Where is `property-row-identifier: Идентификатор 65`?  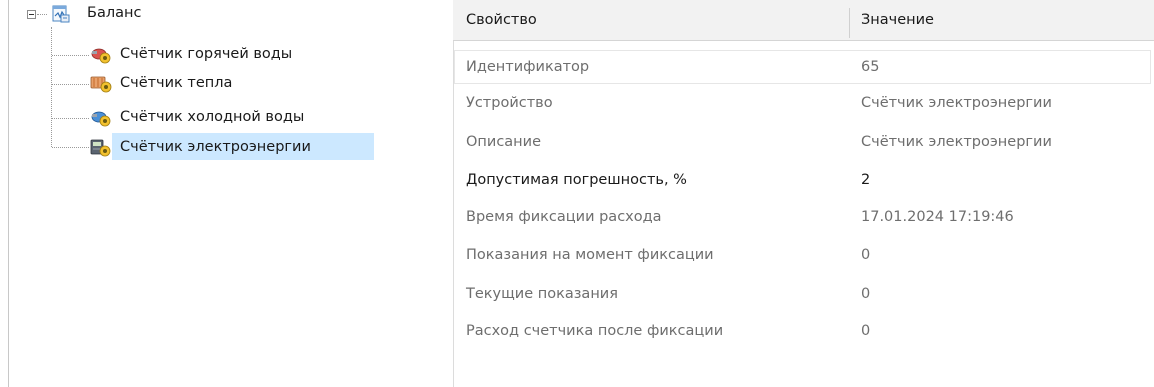
property-row-identifier: Идентификатор 65 is located at coordinates (803, 67).